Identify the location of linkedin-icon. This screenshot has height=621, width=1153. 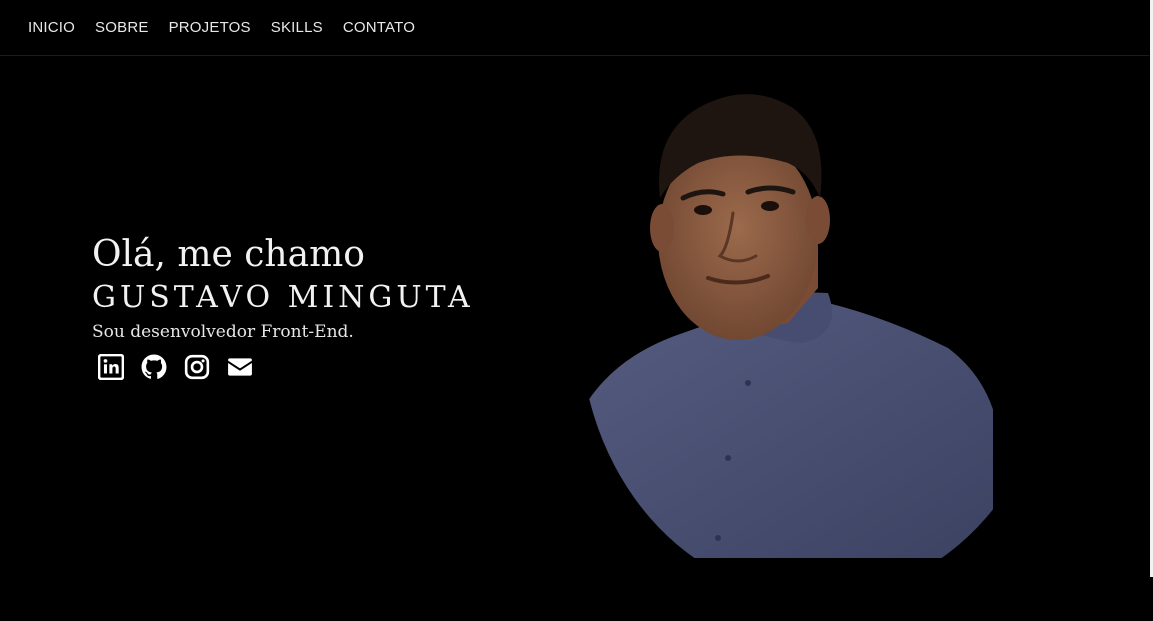
(111, 367).